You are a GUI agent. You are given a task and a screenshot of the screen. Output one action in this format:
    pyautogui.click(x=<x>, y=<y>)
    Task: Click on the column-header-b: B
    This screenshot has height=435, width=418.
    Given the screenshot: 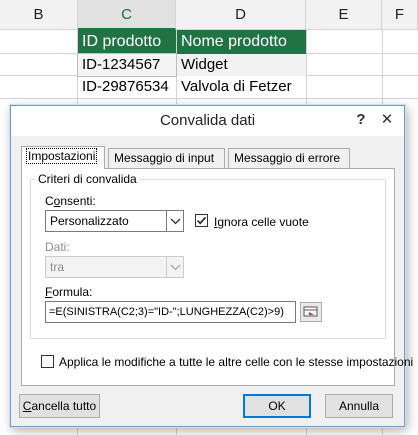 What is the action you would take?
    pyautogui.click(x=39, y=15)
    